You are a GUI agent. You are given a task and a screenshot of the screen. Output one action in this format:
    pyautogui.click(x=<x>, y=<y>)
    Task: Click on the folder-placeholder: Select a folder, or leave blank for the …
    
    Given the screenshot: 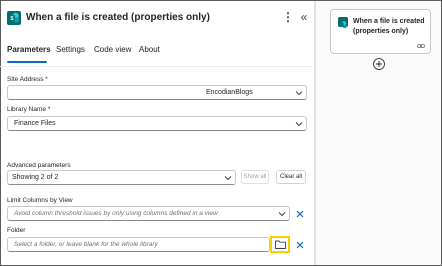 What is the action you would take?
    pyautogui.click(x=86, y=244)
    